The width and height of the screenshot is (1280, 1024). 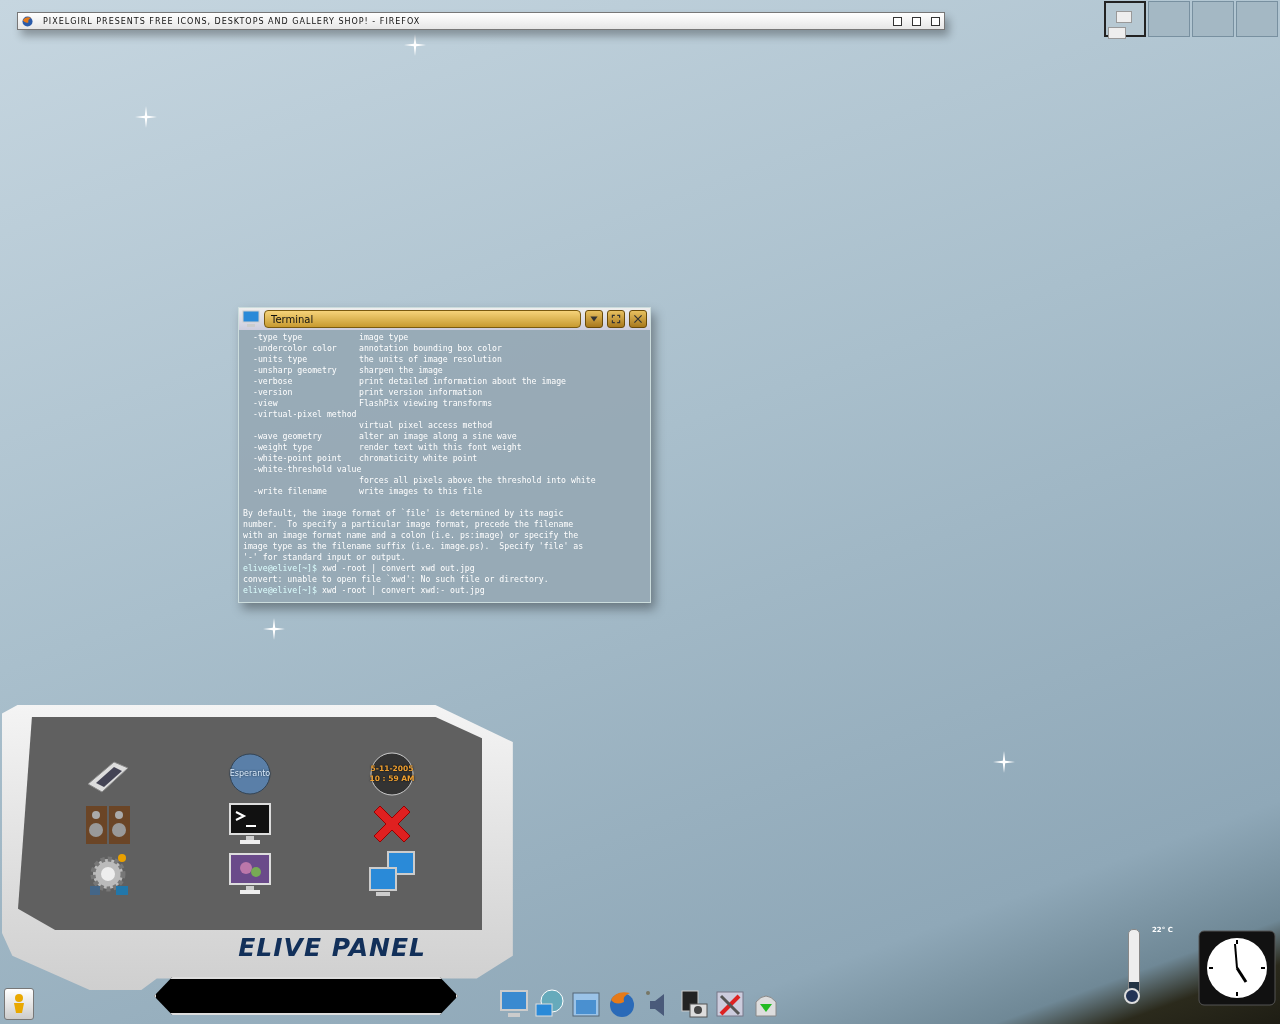 I want to click on option-name: -virtual-pixel method, so click(x=305, y=414).